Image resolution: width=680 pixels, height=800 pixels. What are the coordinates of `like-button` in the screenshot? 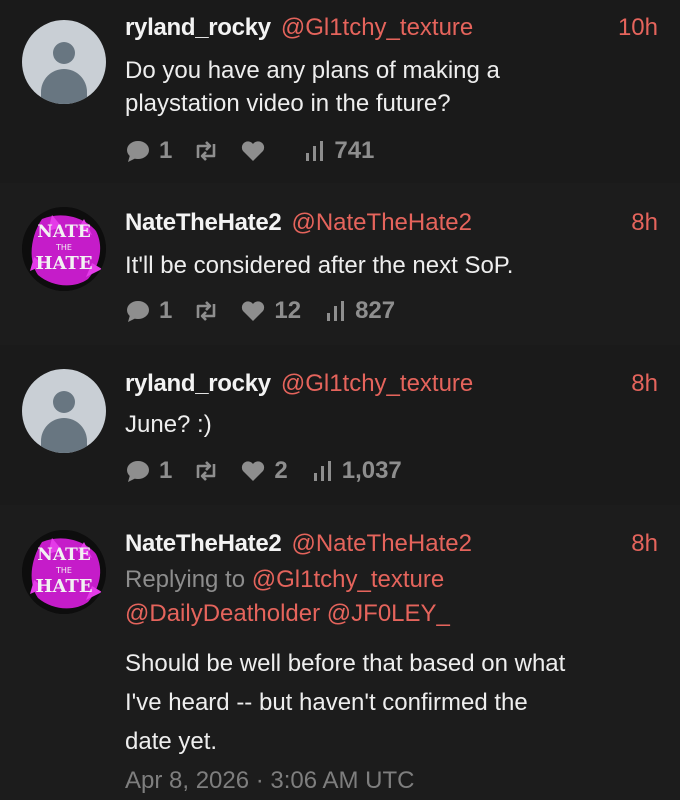 It's located at (253, 151).